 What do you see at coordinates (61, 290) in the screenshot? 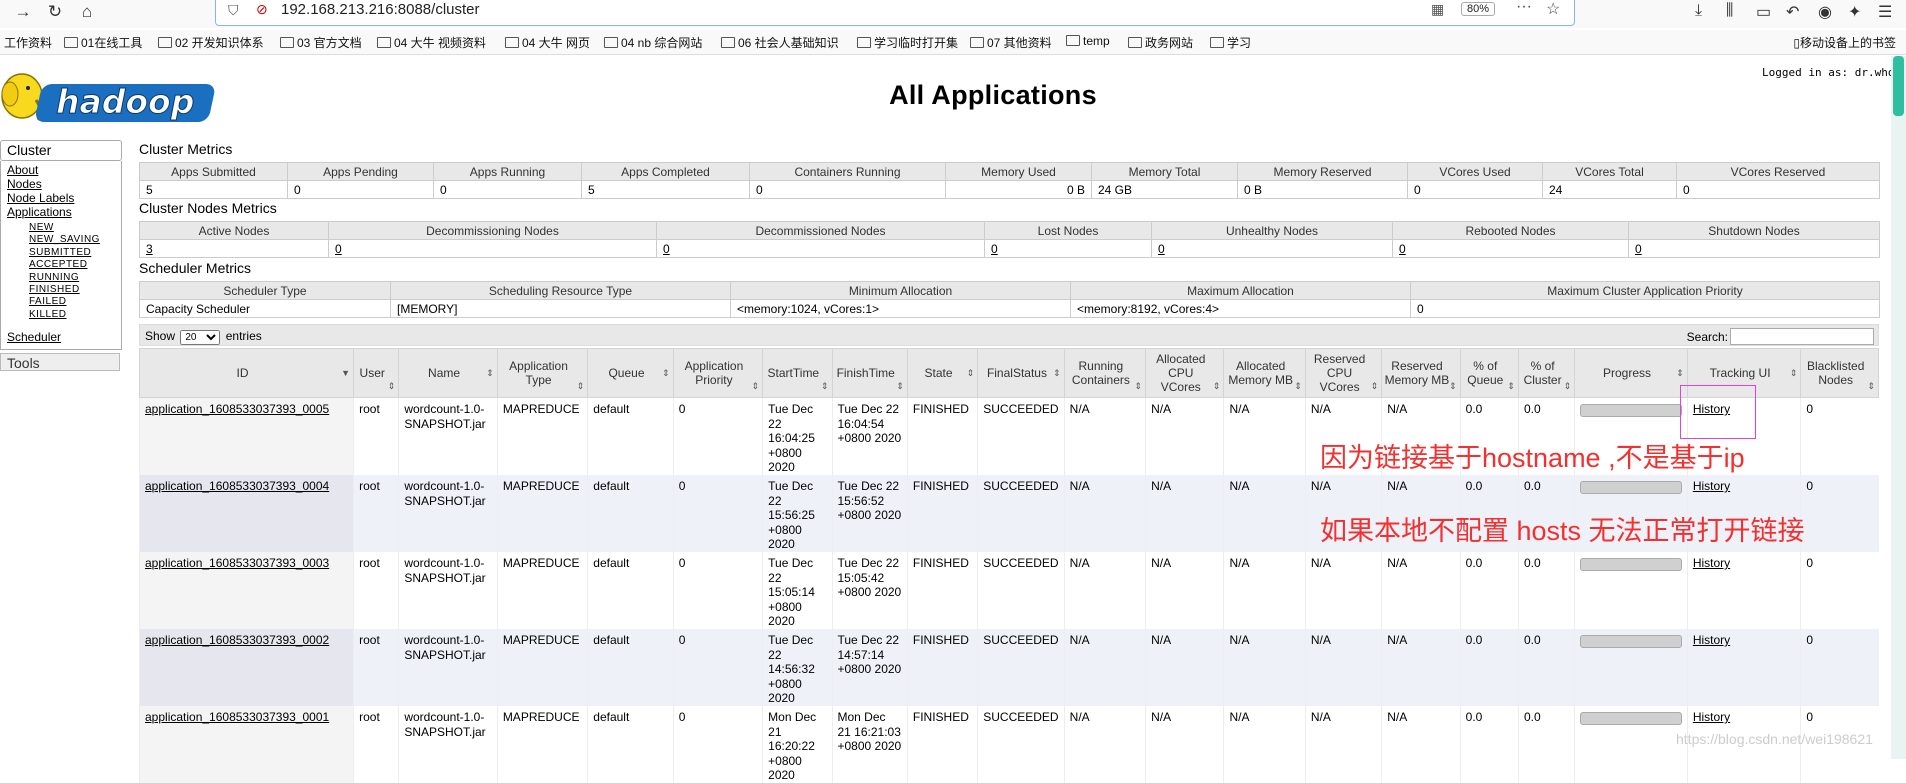
I see `nav-app-finished: FINISHED` at bounding box center [61, 290].